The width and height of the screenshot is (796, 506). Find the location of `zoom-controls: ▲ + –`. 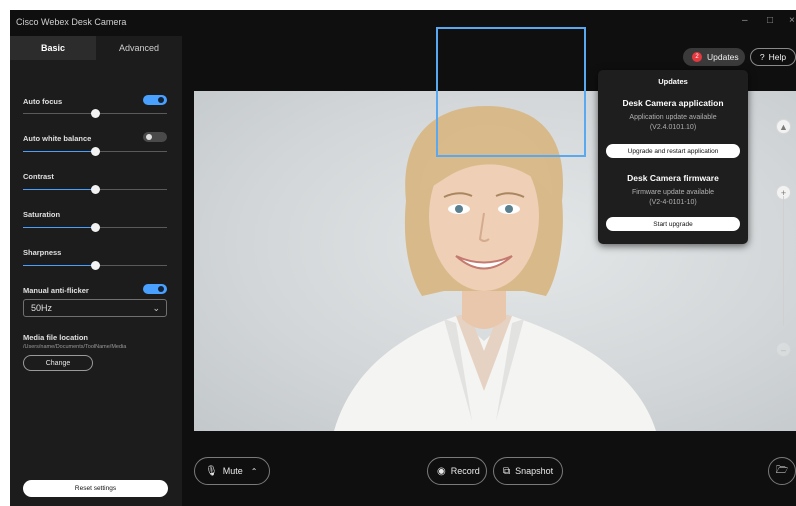

zoom-controls: ▲ + – is located at coordinates (784, 226).